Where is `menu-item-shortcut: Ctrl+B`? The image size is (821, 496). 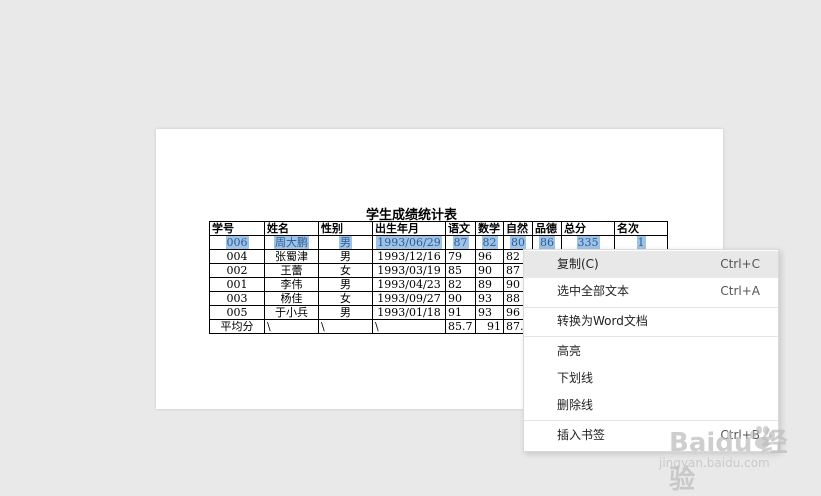 menu-item-shortcut: Ctrl+B is located at coordinates (740, 435).